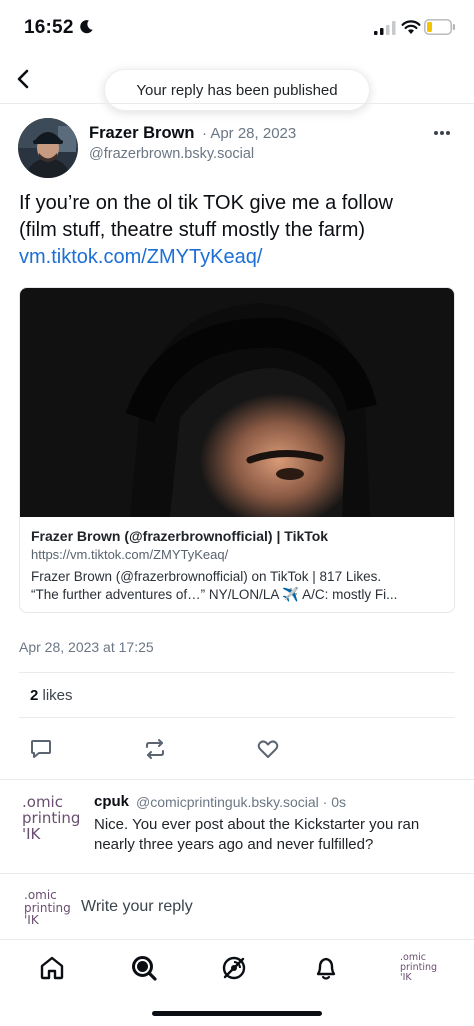 The height and width of the screenshot is (1026, 474). I want to click on reply-published-toast: Your reply has been published, so click(237, 90).